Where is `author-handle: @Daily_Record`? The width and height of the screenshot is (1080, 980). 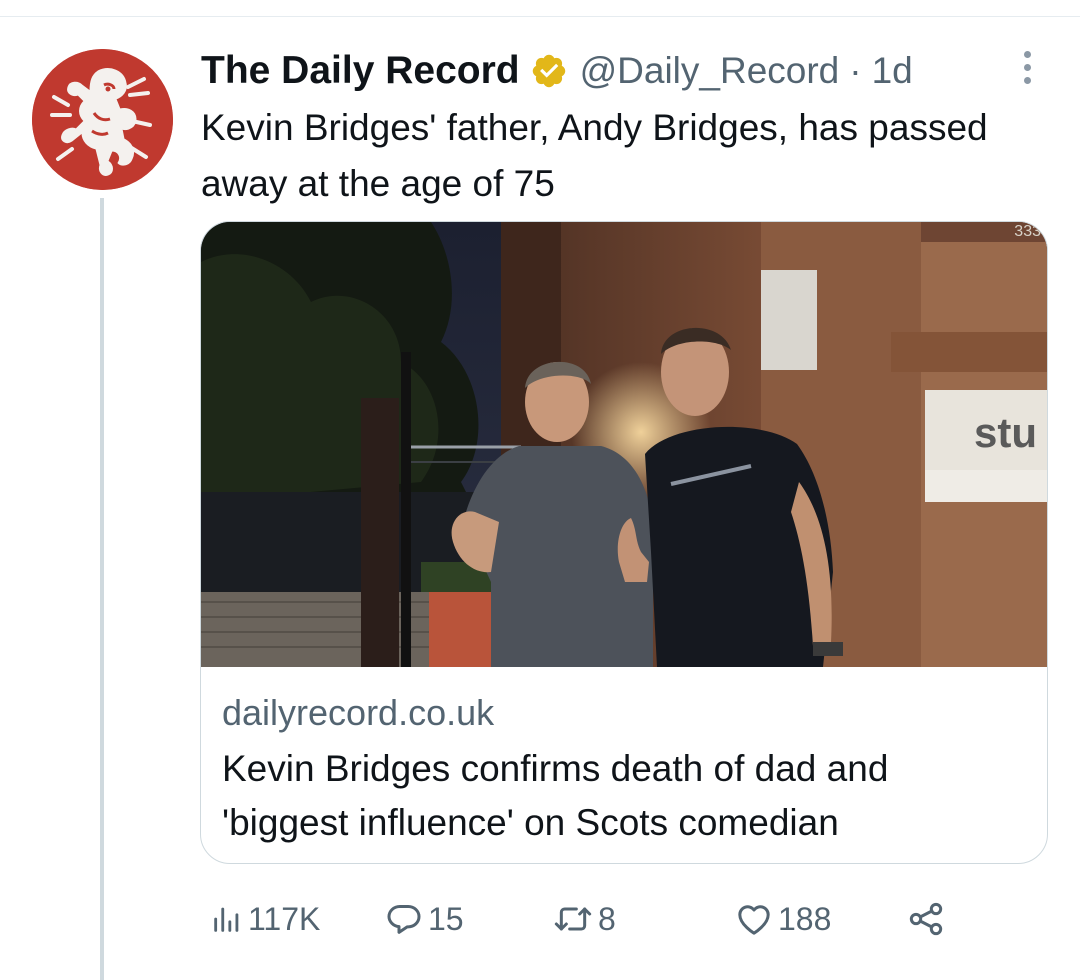 author-handle: @Daily_Record is located at coordinates (710, 71).